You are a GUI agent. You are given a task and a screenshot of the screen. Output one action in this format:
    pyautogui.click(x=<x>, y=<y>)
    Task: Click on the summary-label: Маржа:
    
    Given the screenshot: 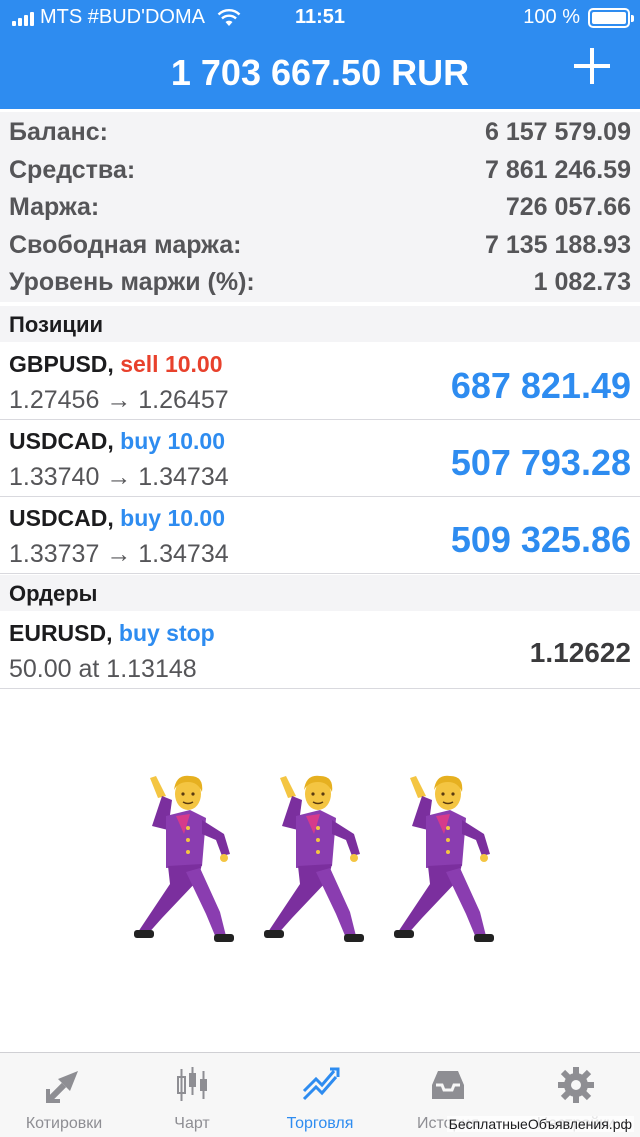 What is the action you would take?
    pyautogui.click(x=54, y=207)
    